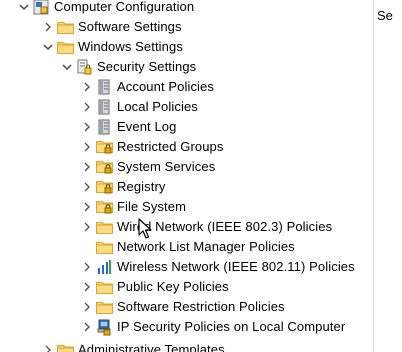 This screenshot has width=402, height=352. I want to click on ip-security-icon, so click(104, 327).